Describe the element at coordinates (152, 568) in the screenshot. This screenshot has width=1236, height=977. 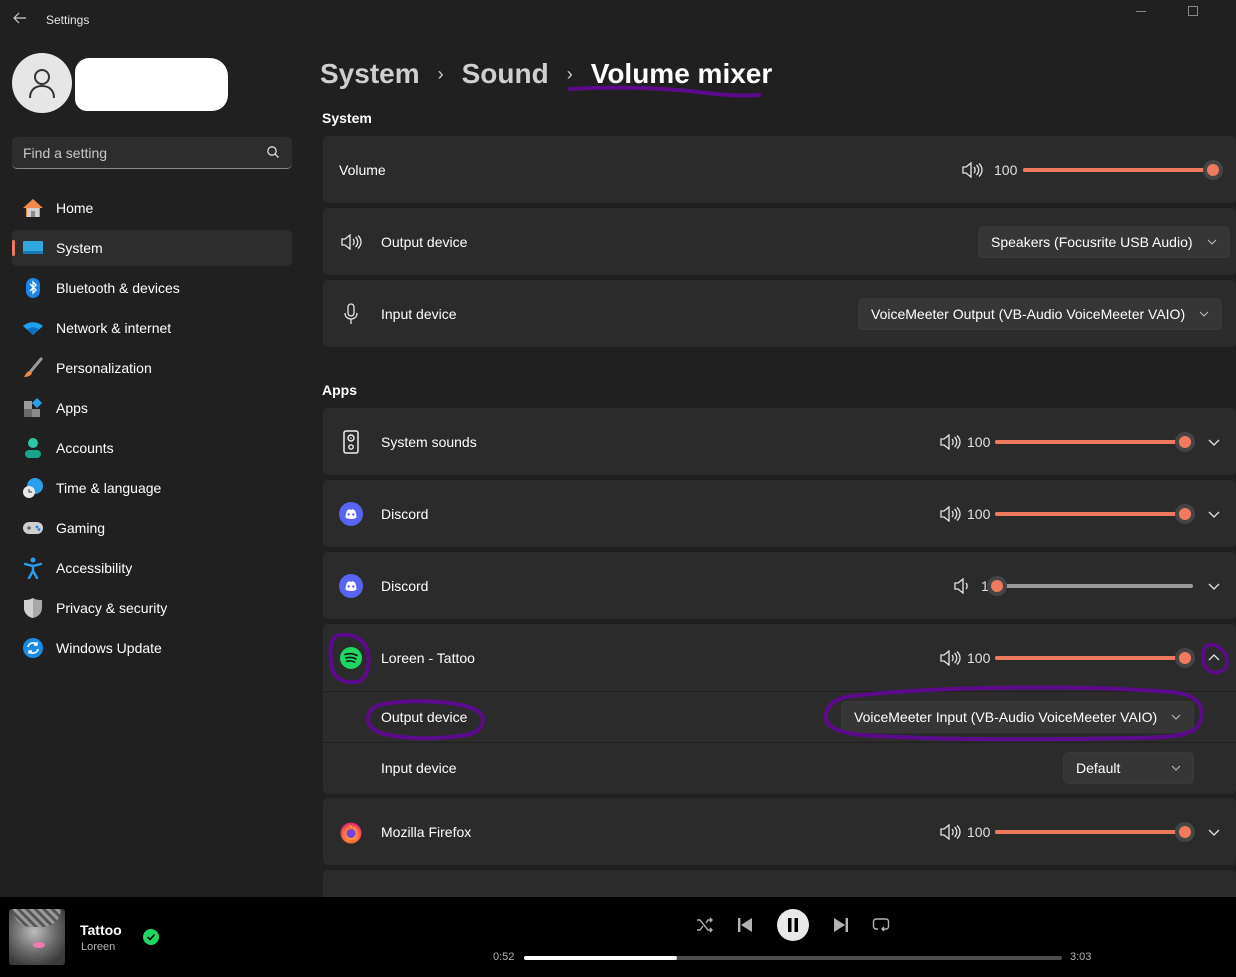
I see `sidebar-item-accessibility: Accessibility` at that location.